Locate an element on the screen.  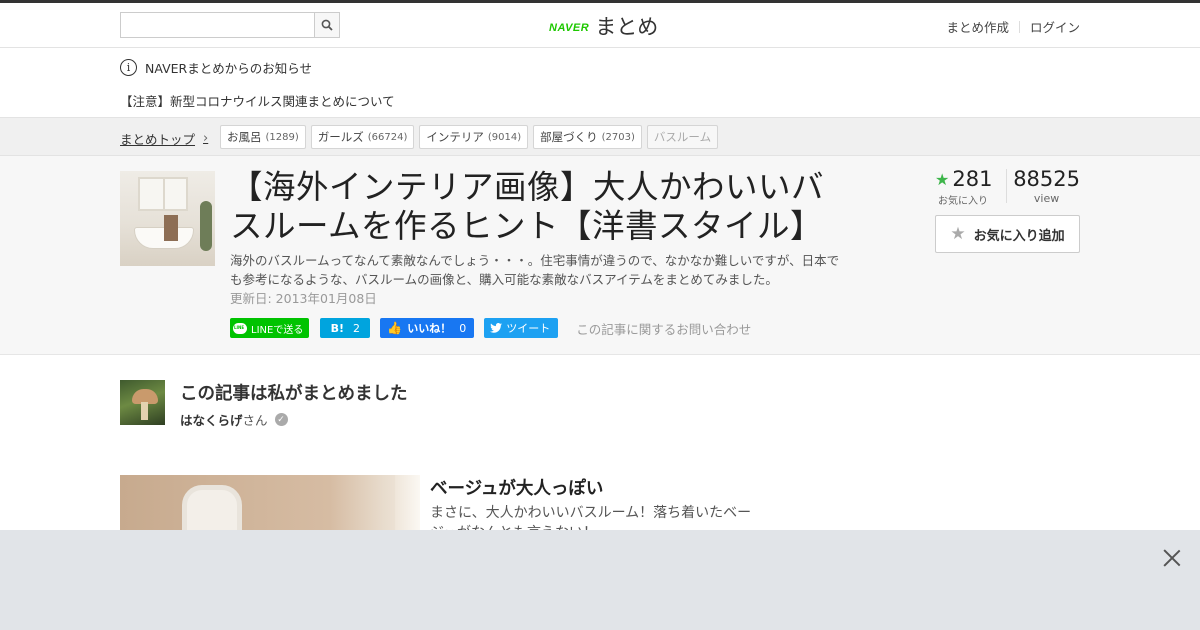
article-stats: ★ 281 お気に入り 88525 view is located at coordinates (1007, 187).